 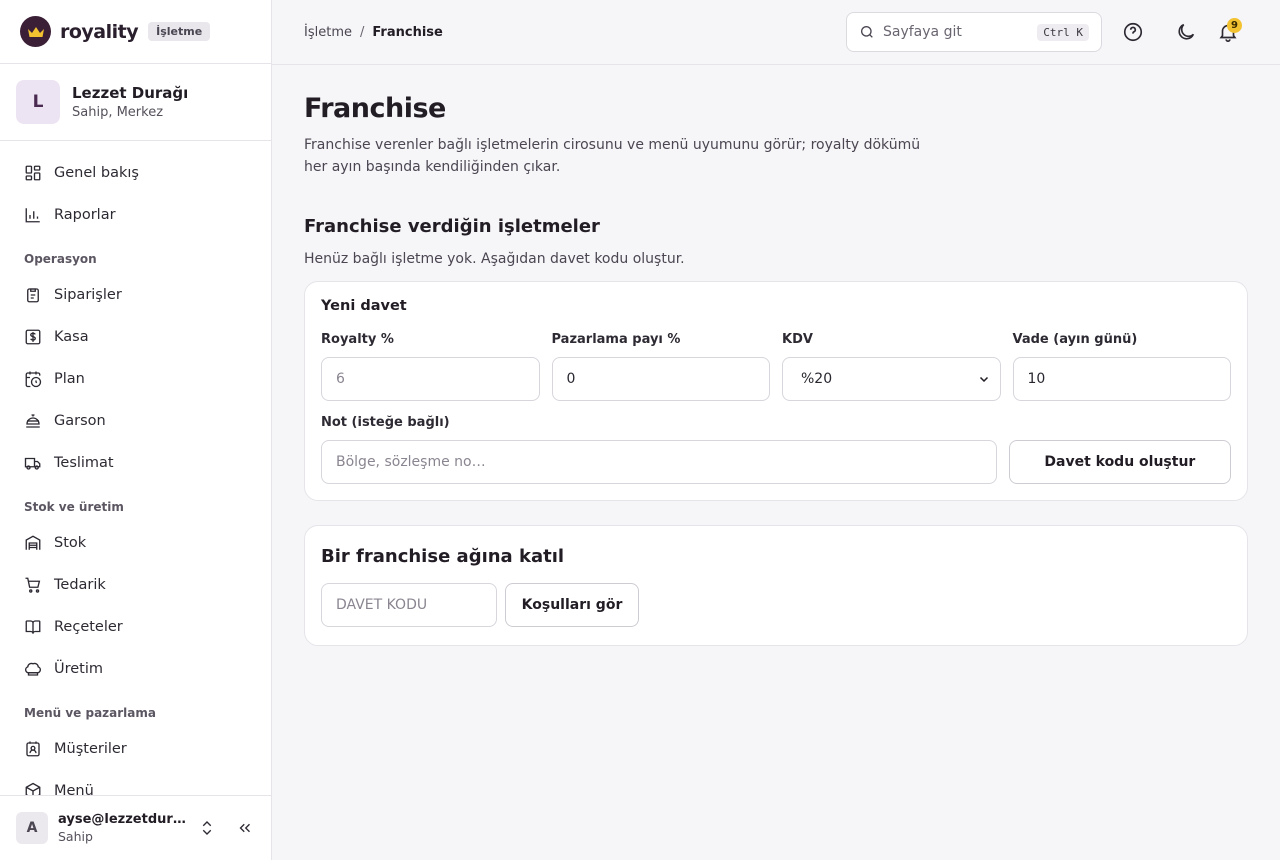 What do you see at coordinates (135, 421) in the screenshot?
I see `sidebar-item-garson: Garson` at bounding box center [135, 421].